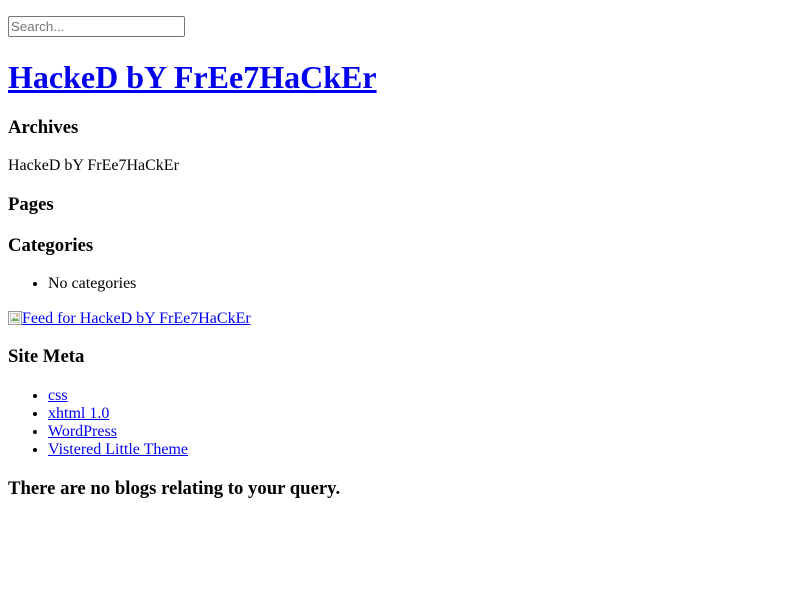  I want to click on site-title: HackeD bY FrEe7HaCkEr, so click(192, 77).